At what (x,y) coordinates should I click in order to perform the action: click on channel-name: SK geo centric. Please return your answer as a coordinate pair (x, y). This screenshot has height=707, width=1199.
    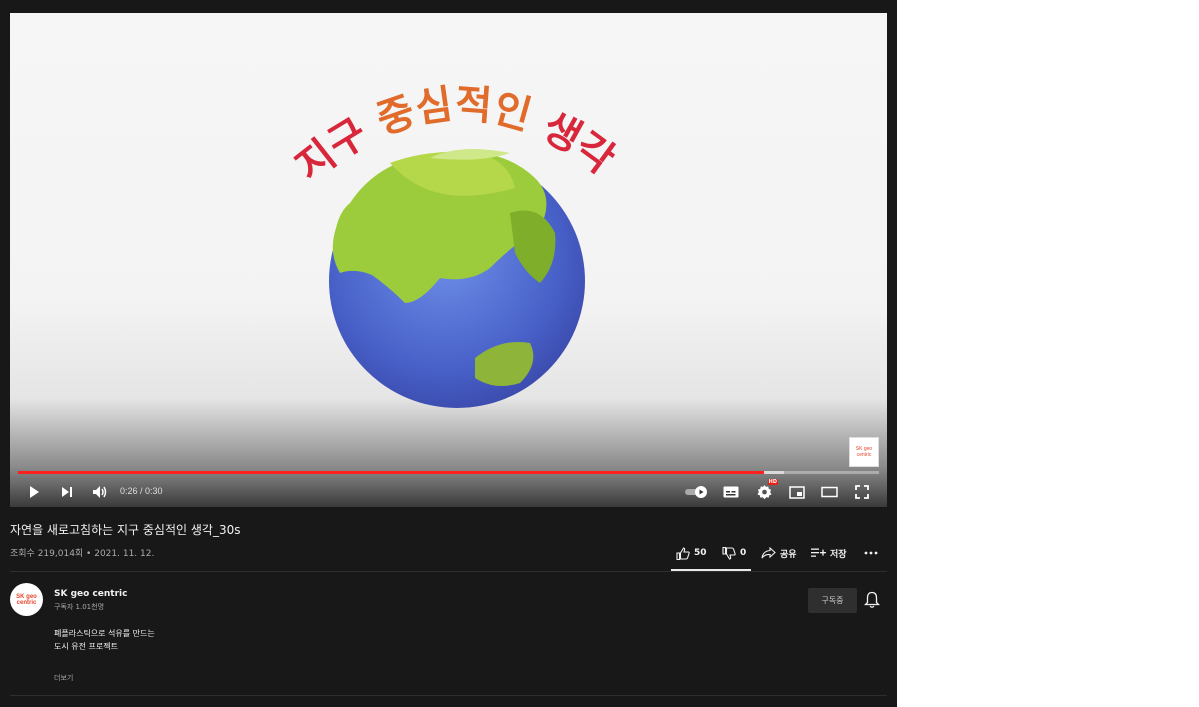
    Looking at the image, I should click on (90, 594).